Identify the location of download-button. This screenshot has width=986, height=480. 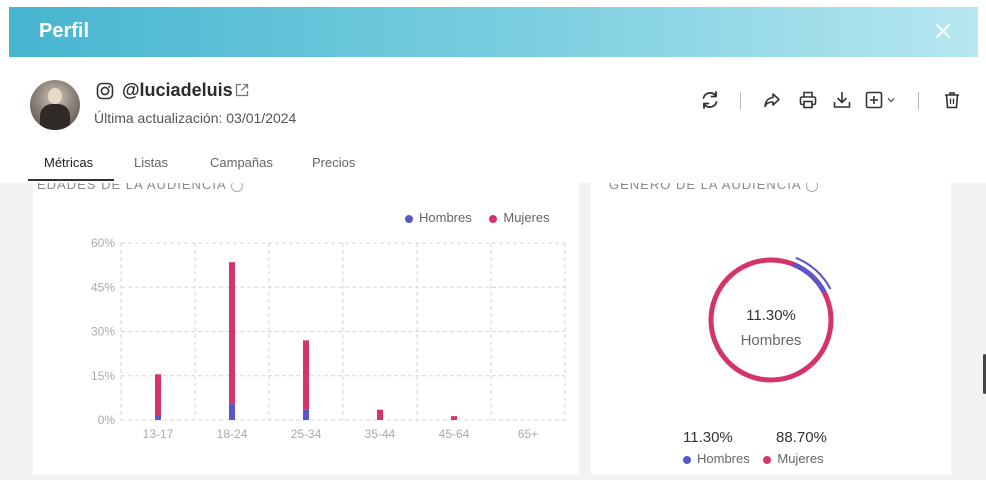
(842, 100).